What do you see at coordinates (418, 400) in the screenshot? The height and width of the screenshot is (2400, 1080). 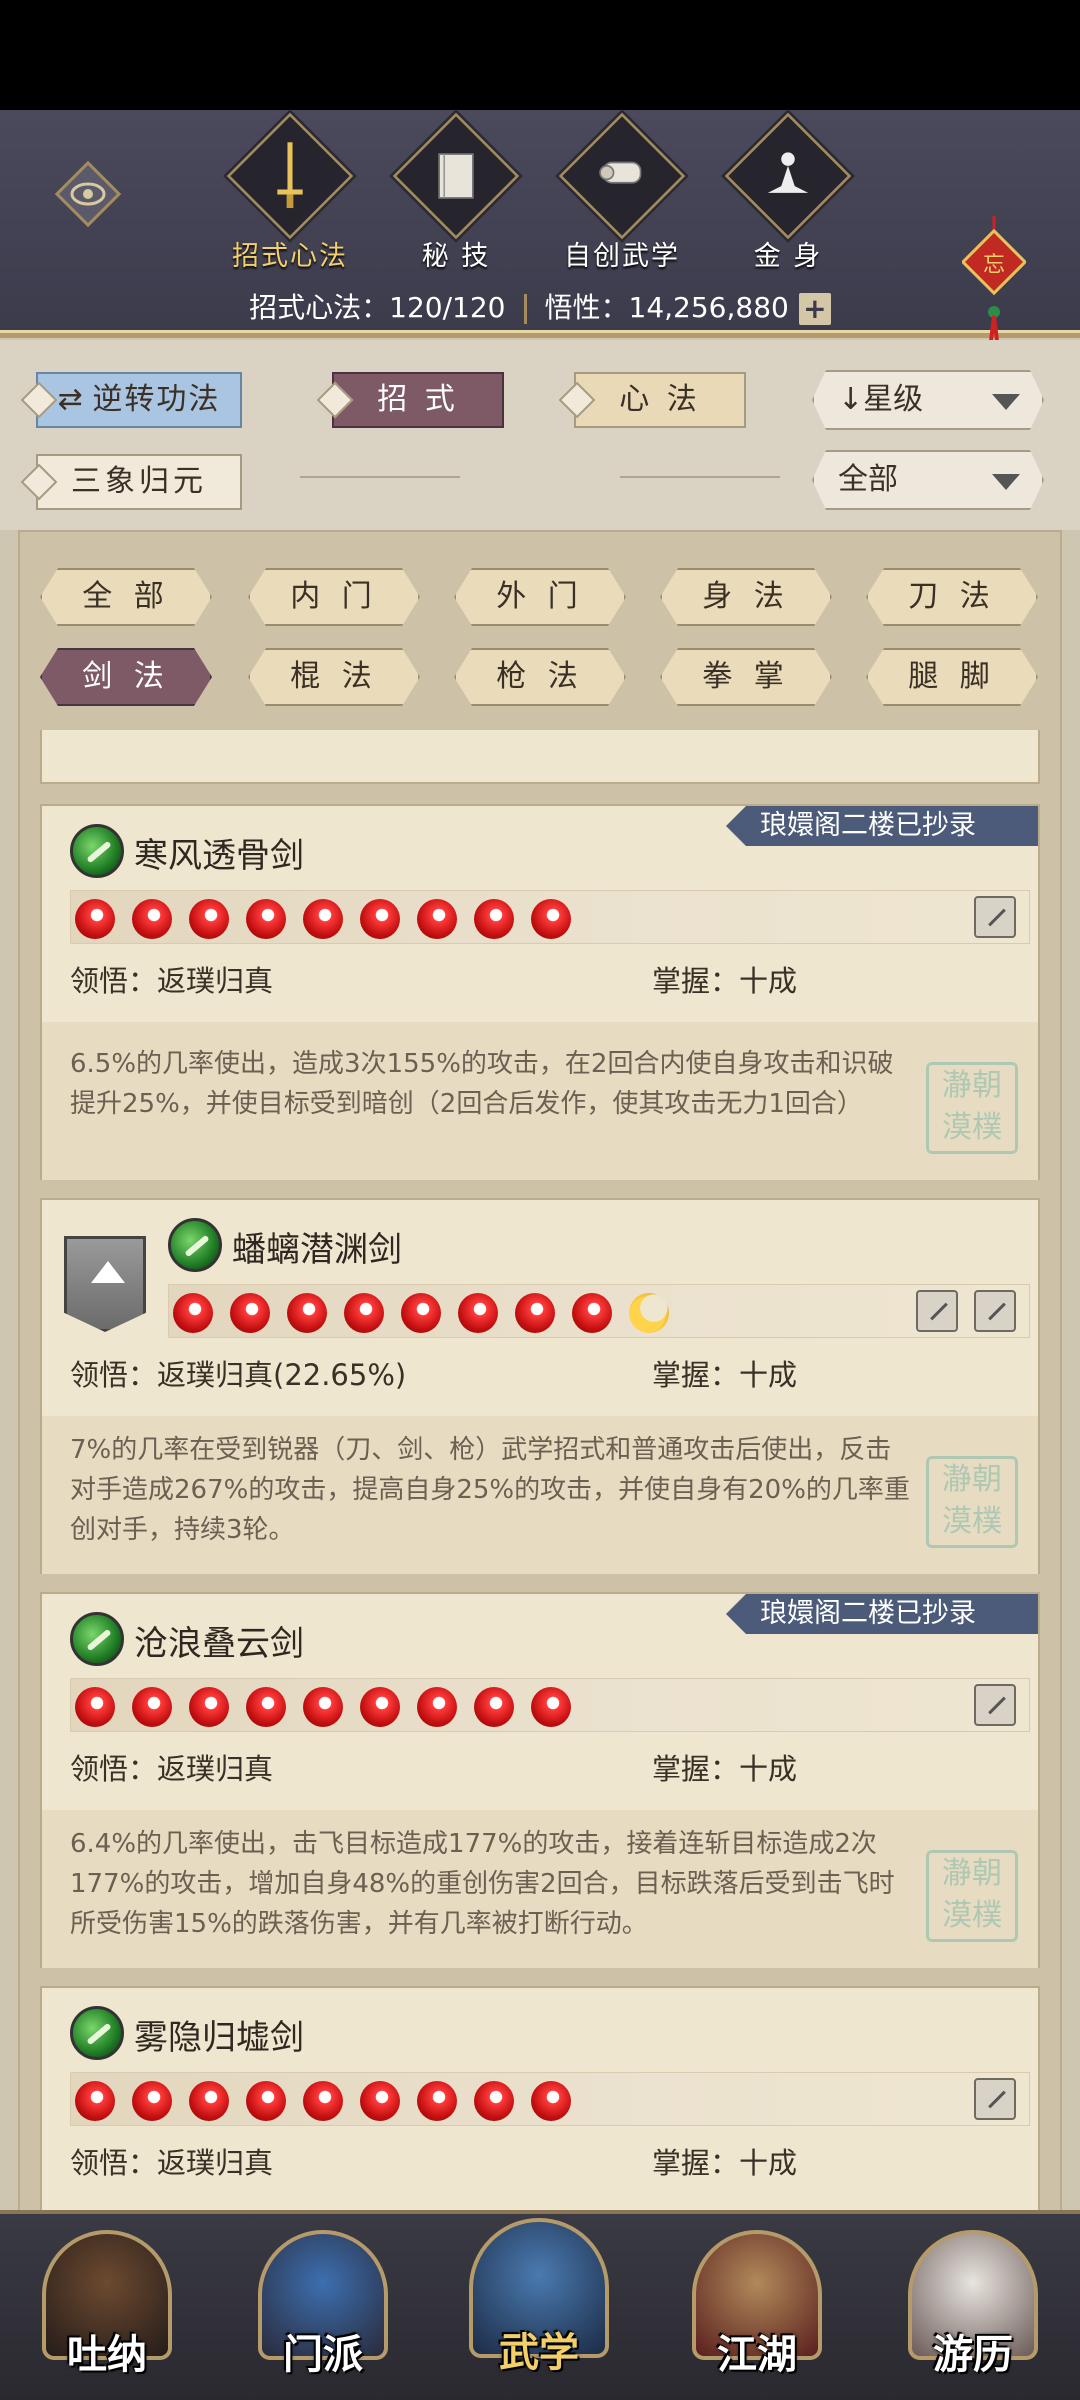 I see `tab-moves: 招 式` at bounding box center [418, 400].